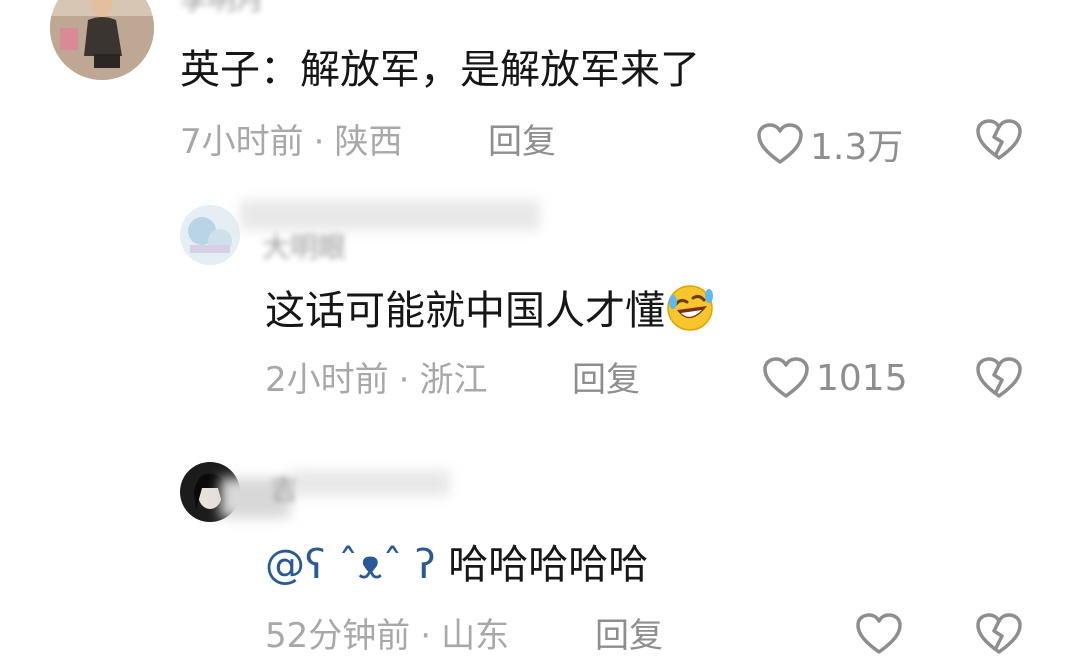 The width and height of the screenshot is (1080, 668). Describe the element at coordinates (690, 308) in the screenshot. I see `rolling-laughing-emoji-icon` at that location.